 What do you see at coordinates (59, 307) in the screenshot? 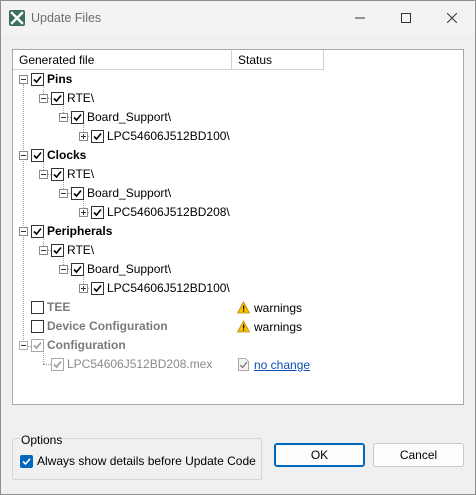
I see `tree-label-tee: TEE` at bounding box center [59, 307].